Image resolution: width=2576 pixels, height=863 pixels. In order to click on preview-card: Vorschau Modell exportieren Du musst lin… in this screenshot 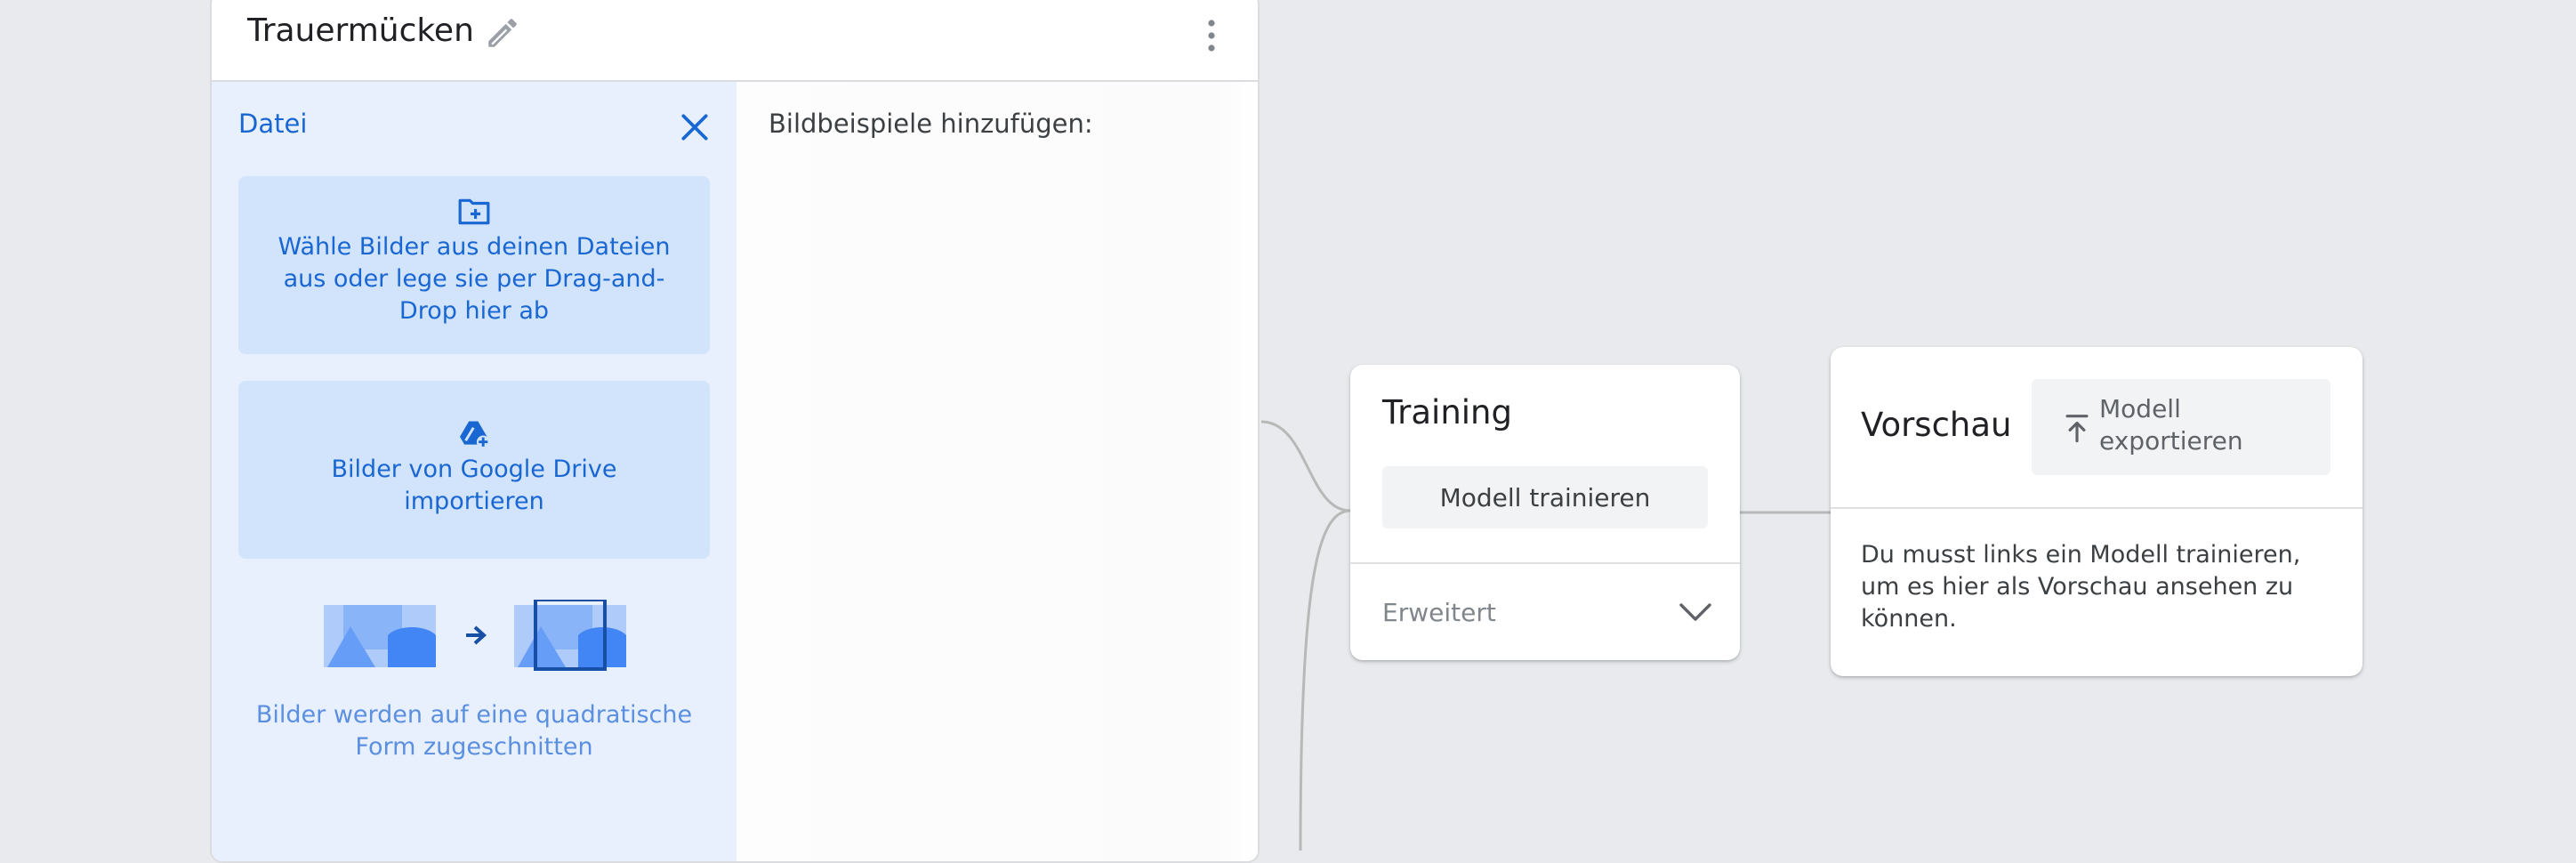, I will do `click(2097, 511)`.